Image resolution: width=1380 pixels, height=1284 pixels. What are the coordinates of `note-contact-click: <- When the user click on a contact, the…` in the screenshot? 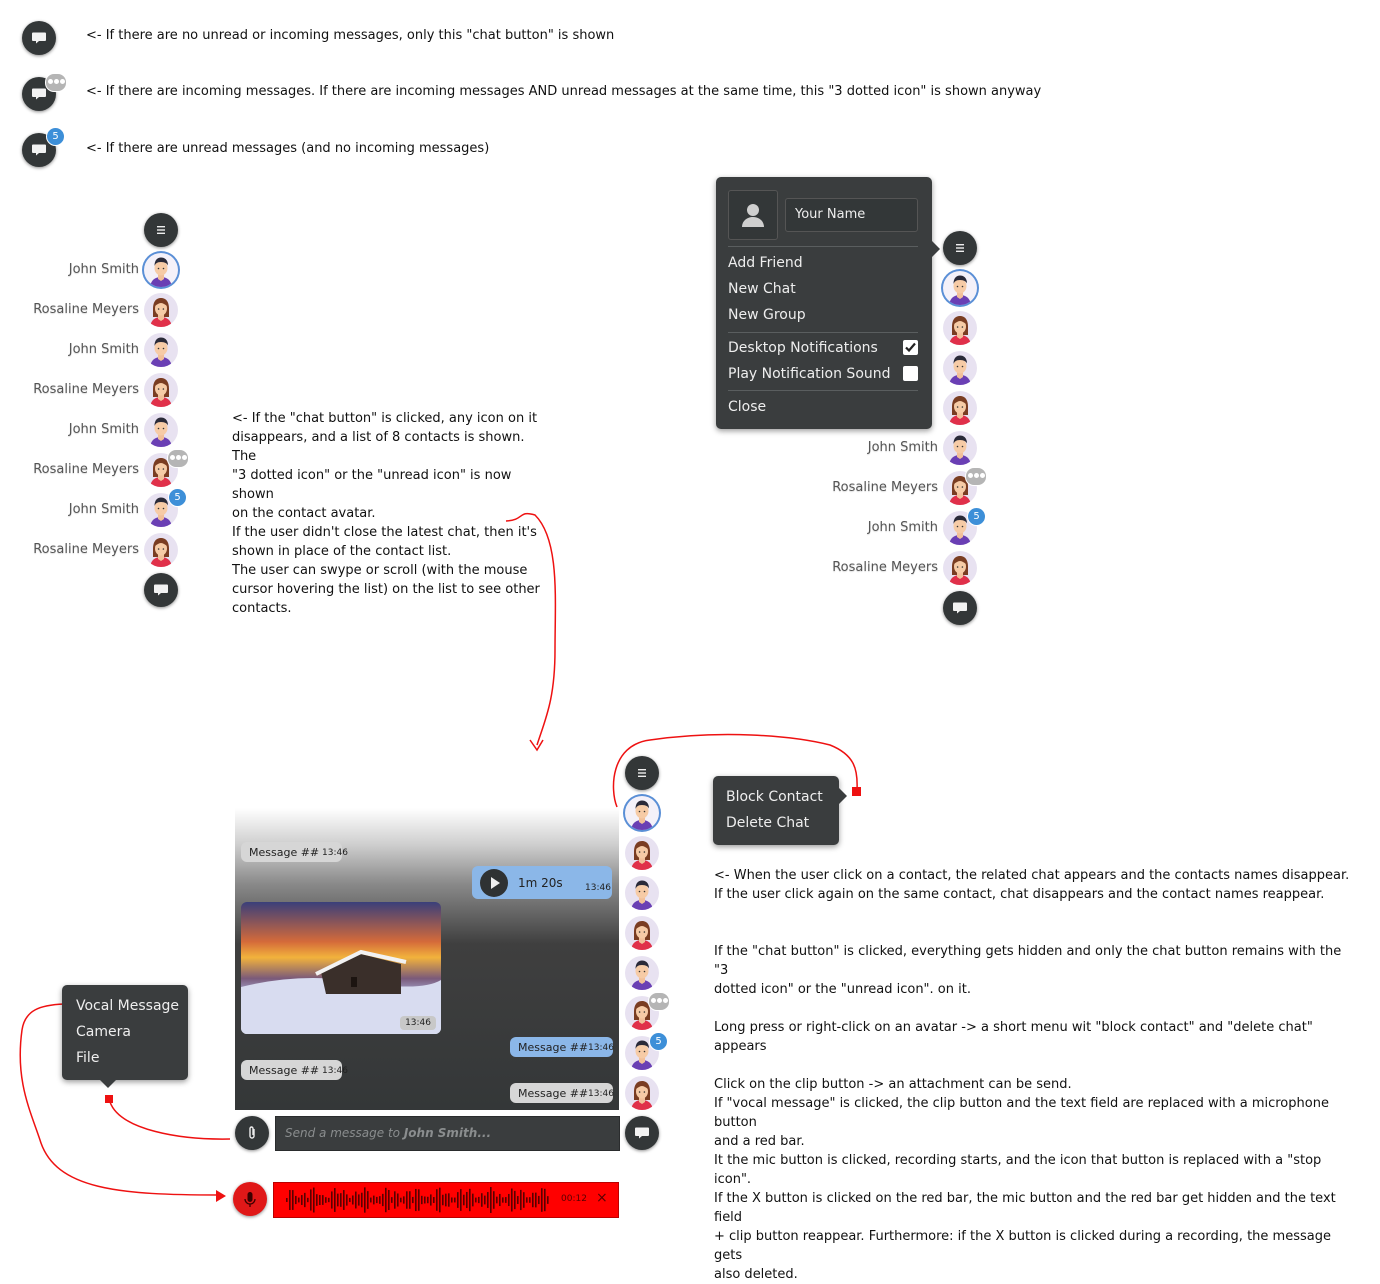 It's located at (1032, 885).